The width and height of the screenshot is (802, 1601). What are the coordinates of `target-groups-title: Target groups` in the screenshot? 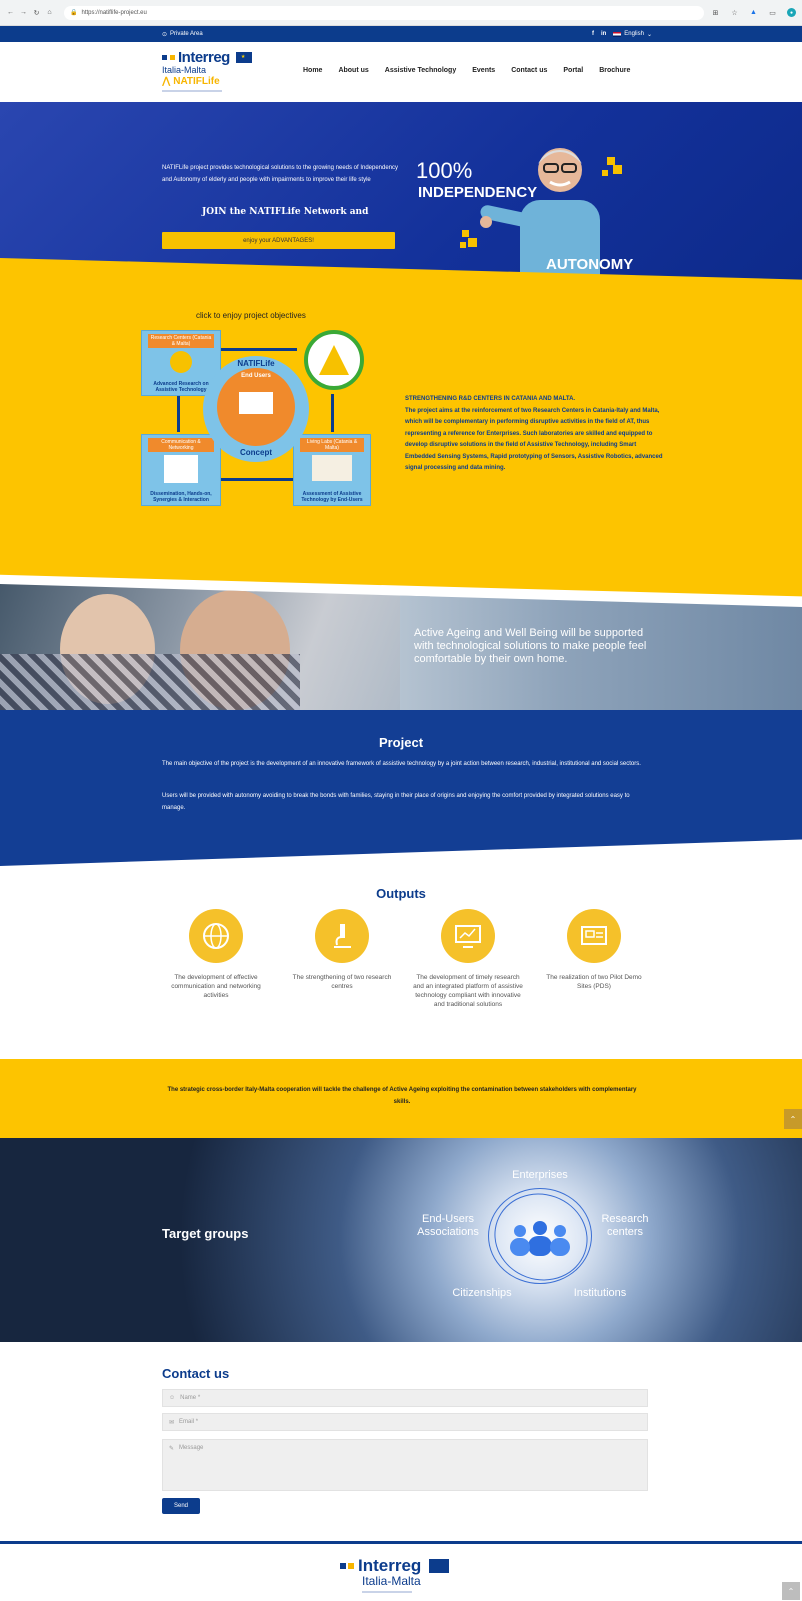 It's located at (205, 1233).